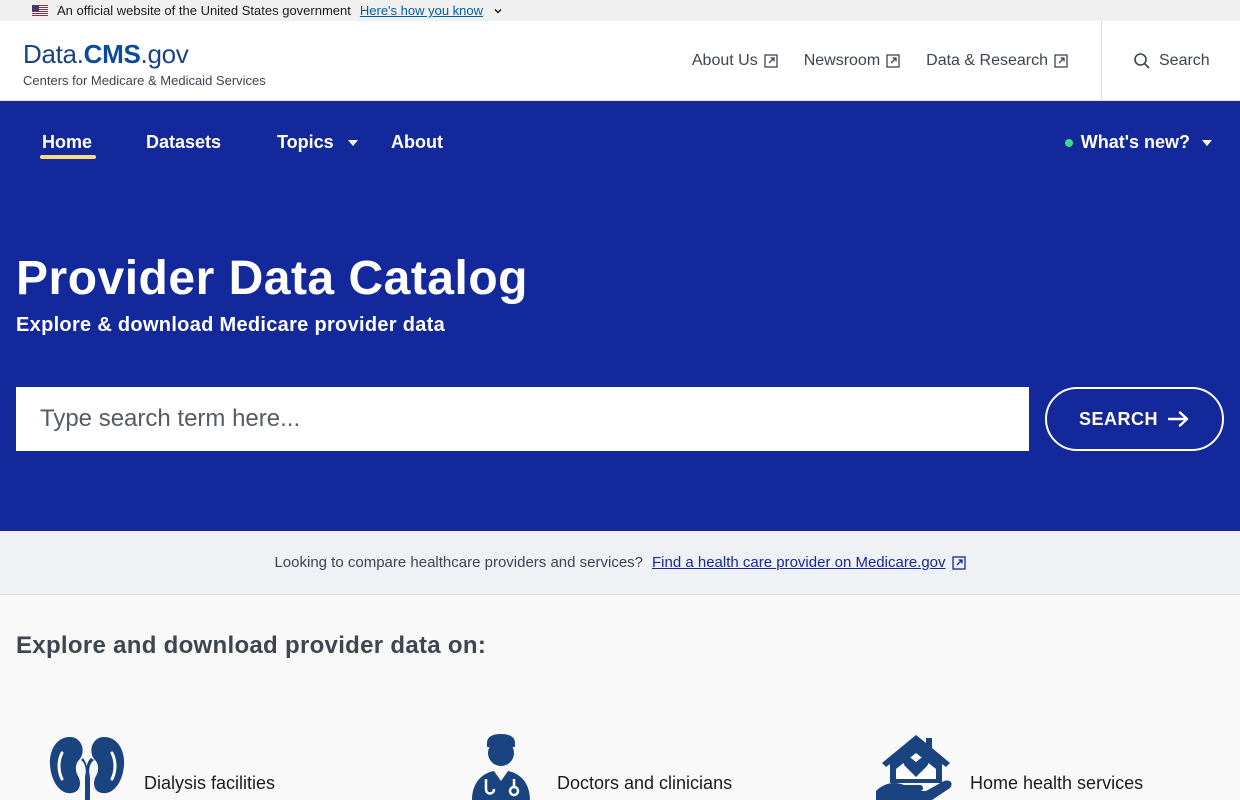  I want to click on logo-cms-text: CMS, so click(112, 54).